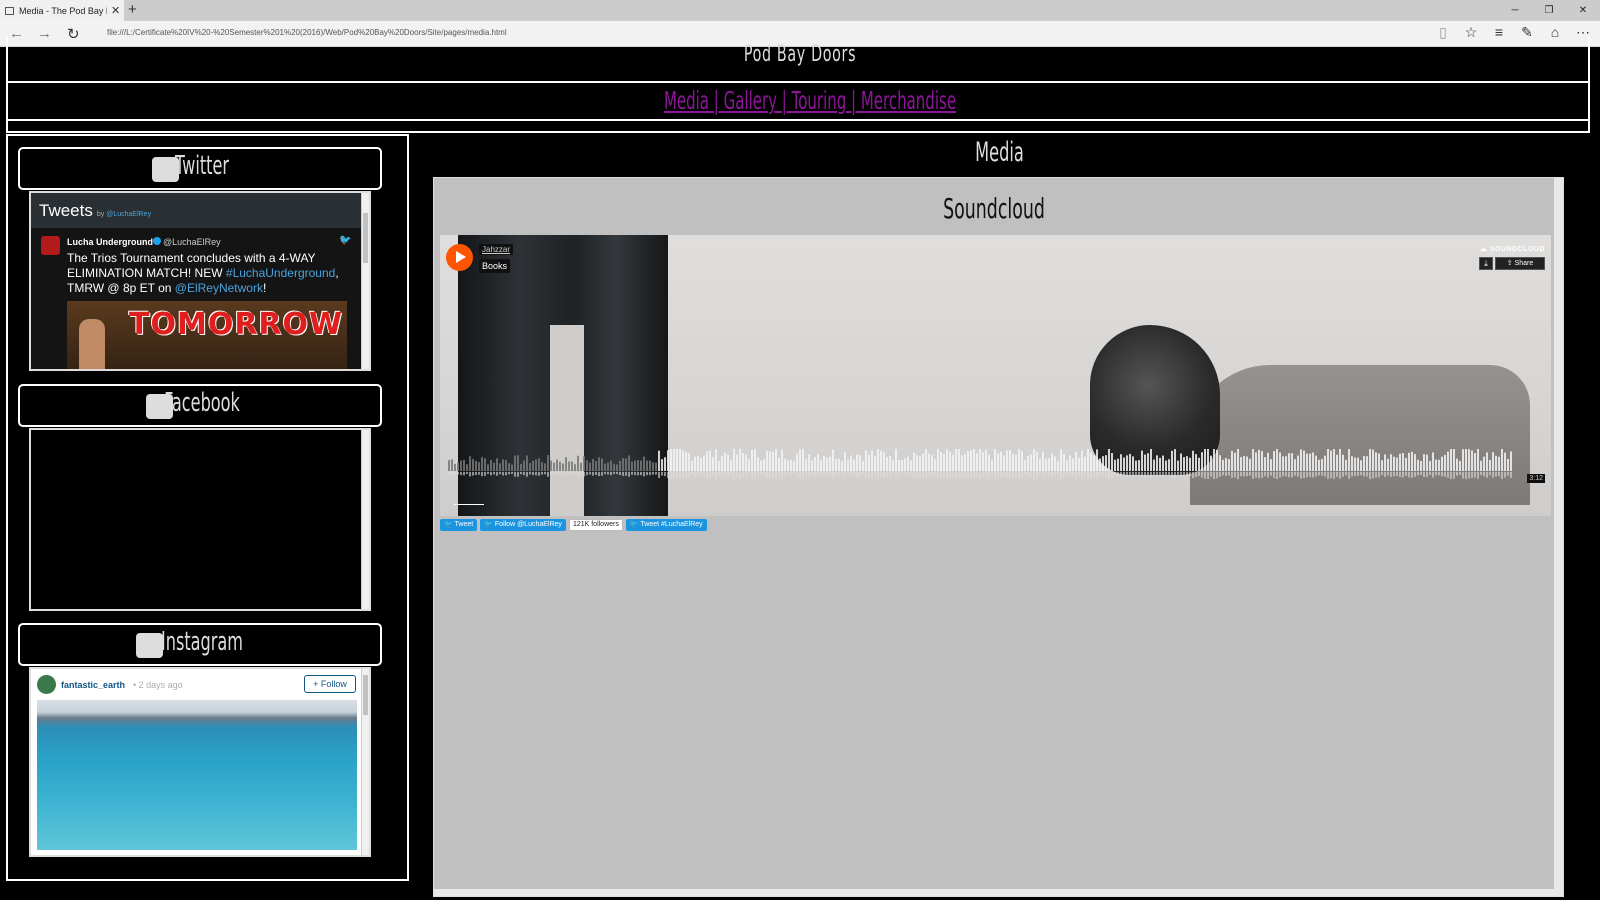 This screenshot has height=900, width=1600. I want to click on instagram-heading: Instagram, so click(200, 644).